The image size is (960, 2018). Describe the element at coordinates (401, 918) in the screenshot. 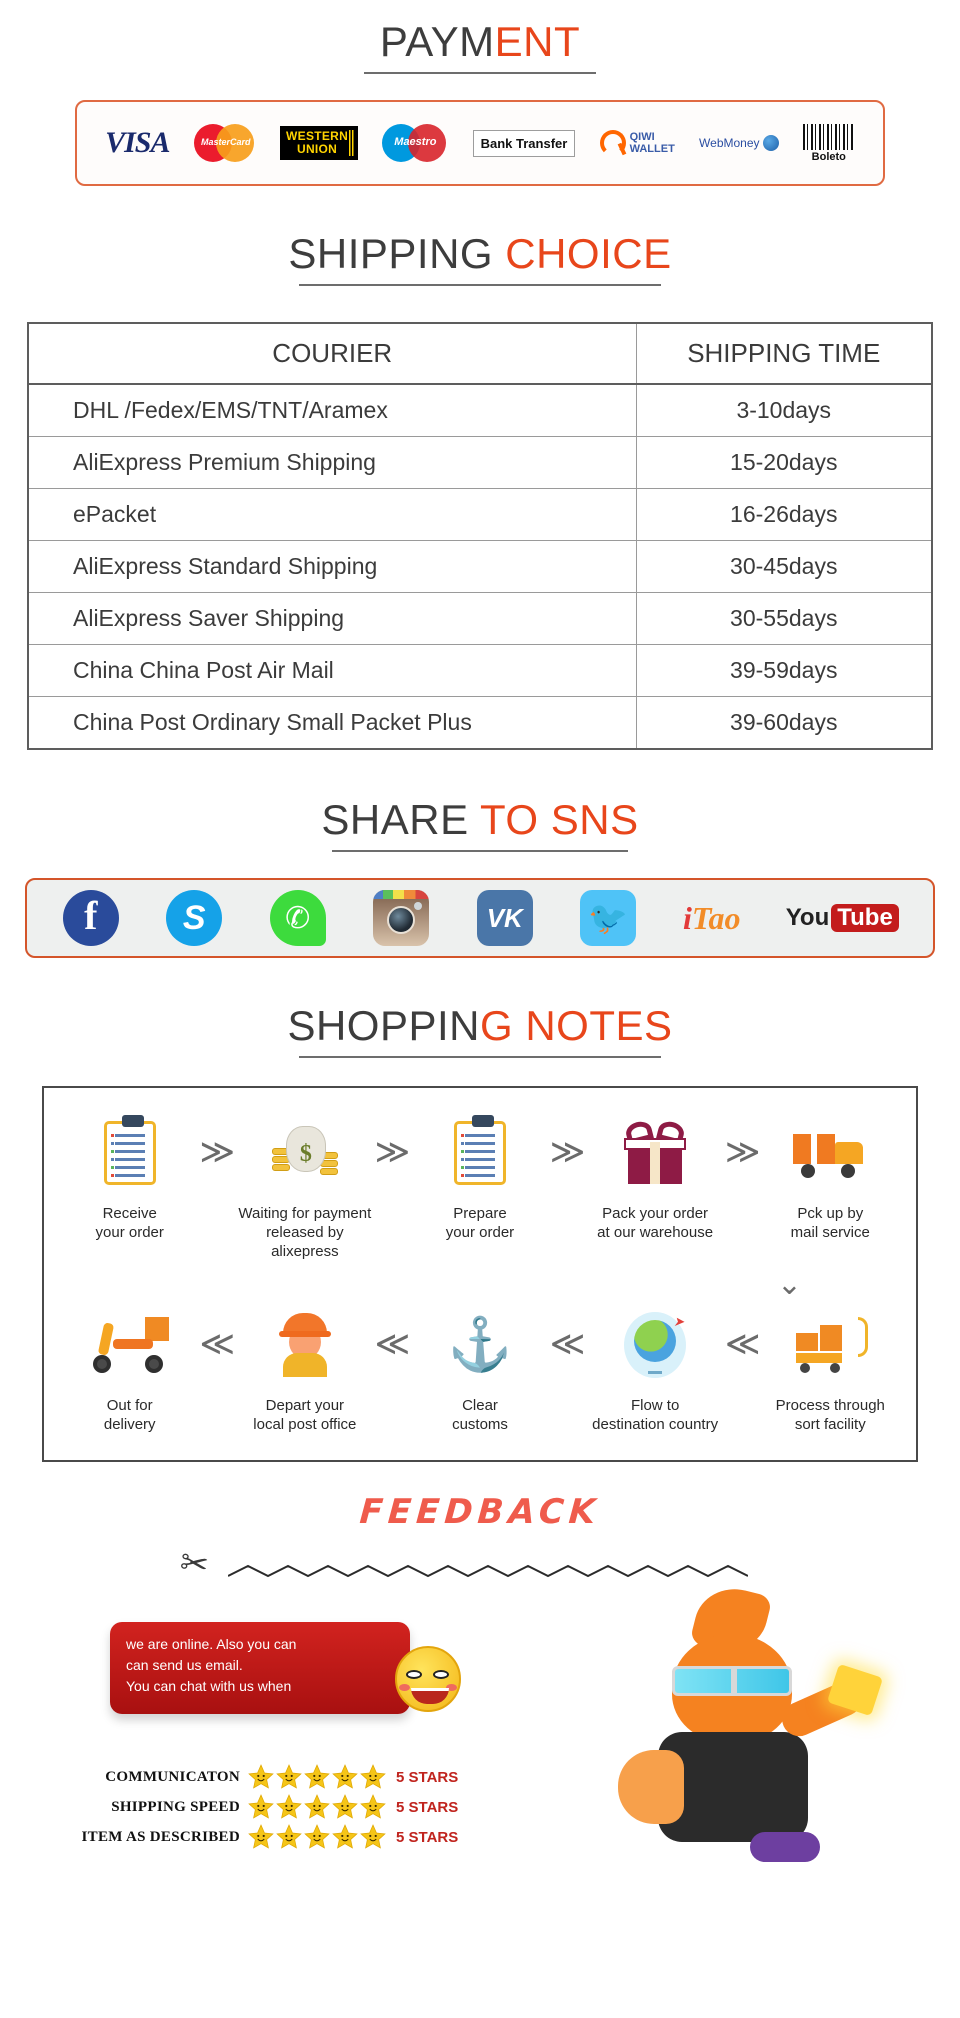

I see `instagram-icon` at that location.